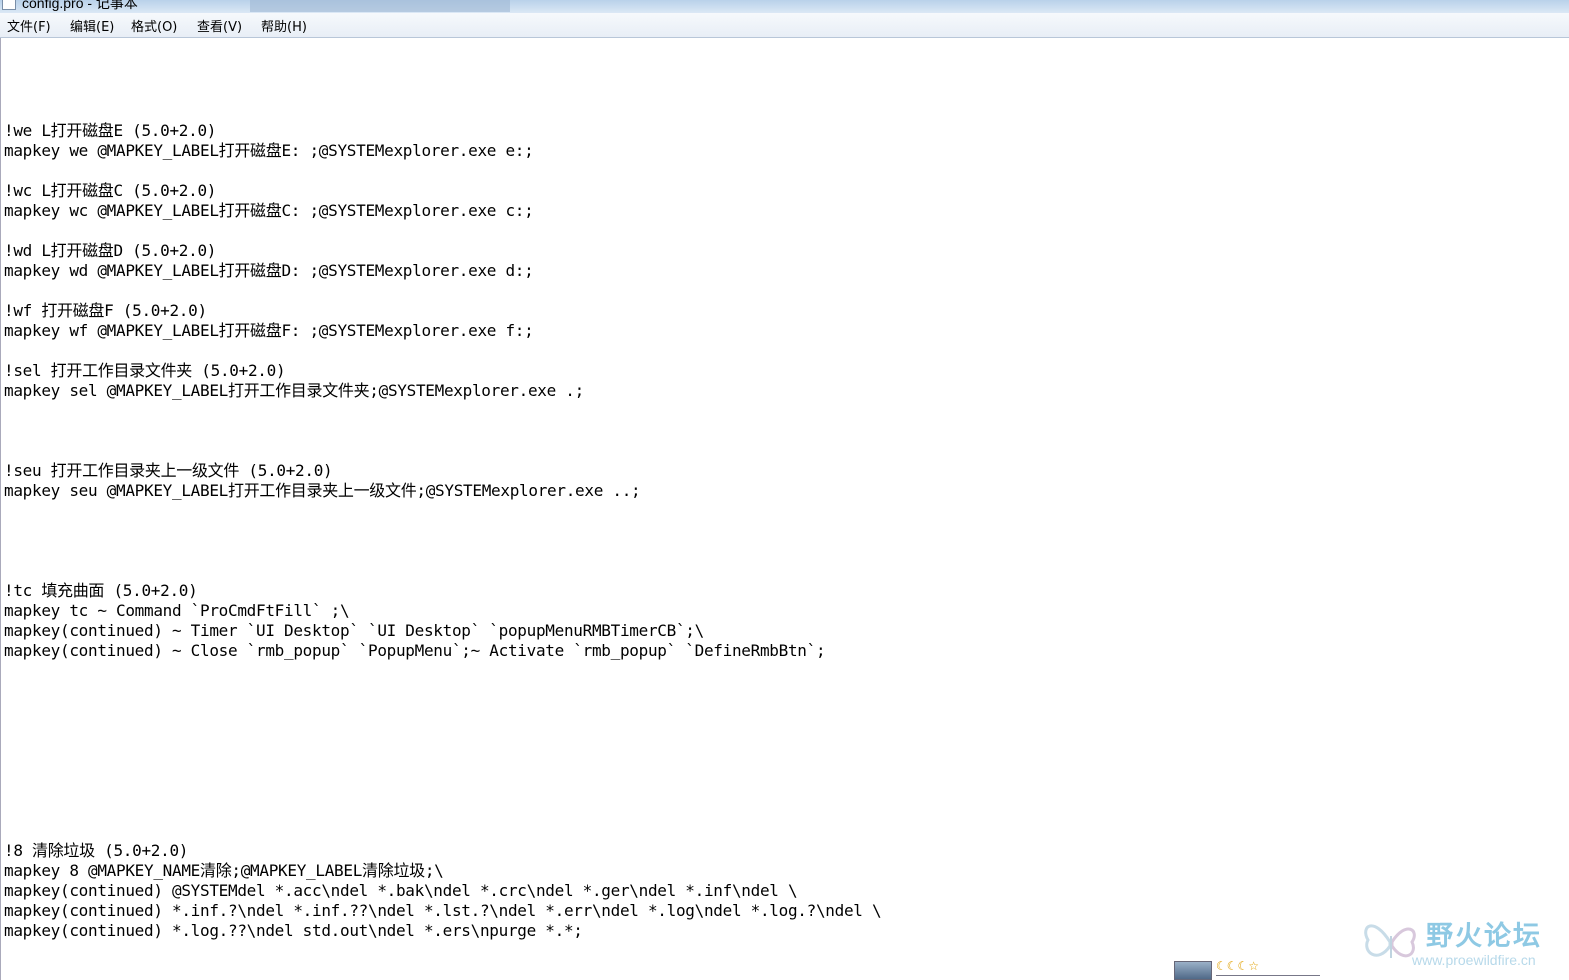 This screenshot has height=980, width=1569. Describe the element at coordinates (380, 6) in the screenshot. I see `taskbar-tab` at that location.